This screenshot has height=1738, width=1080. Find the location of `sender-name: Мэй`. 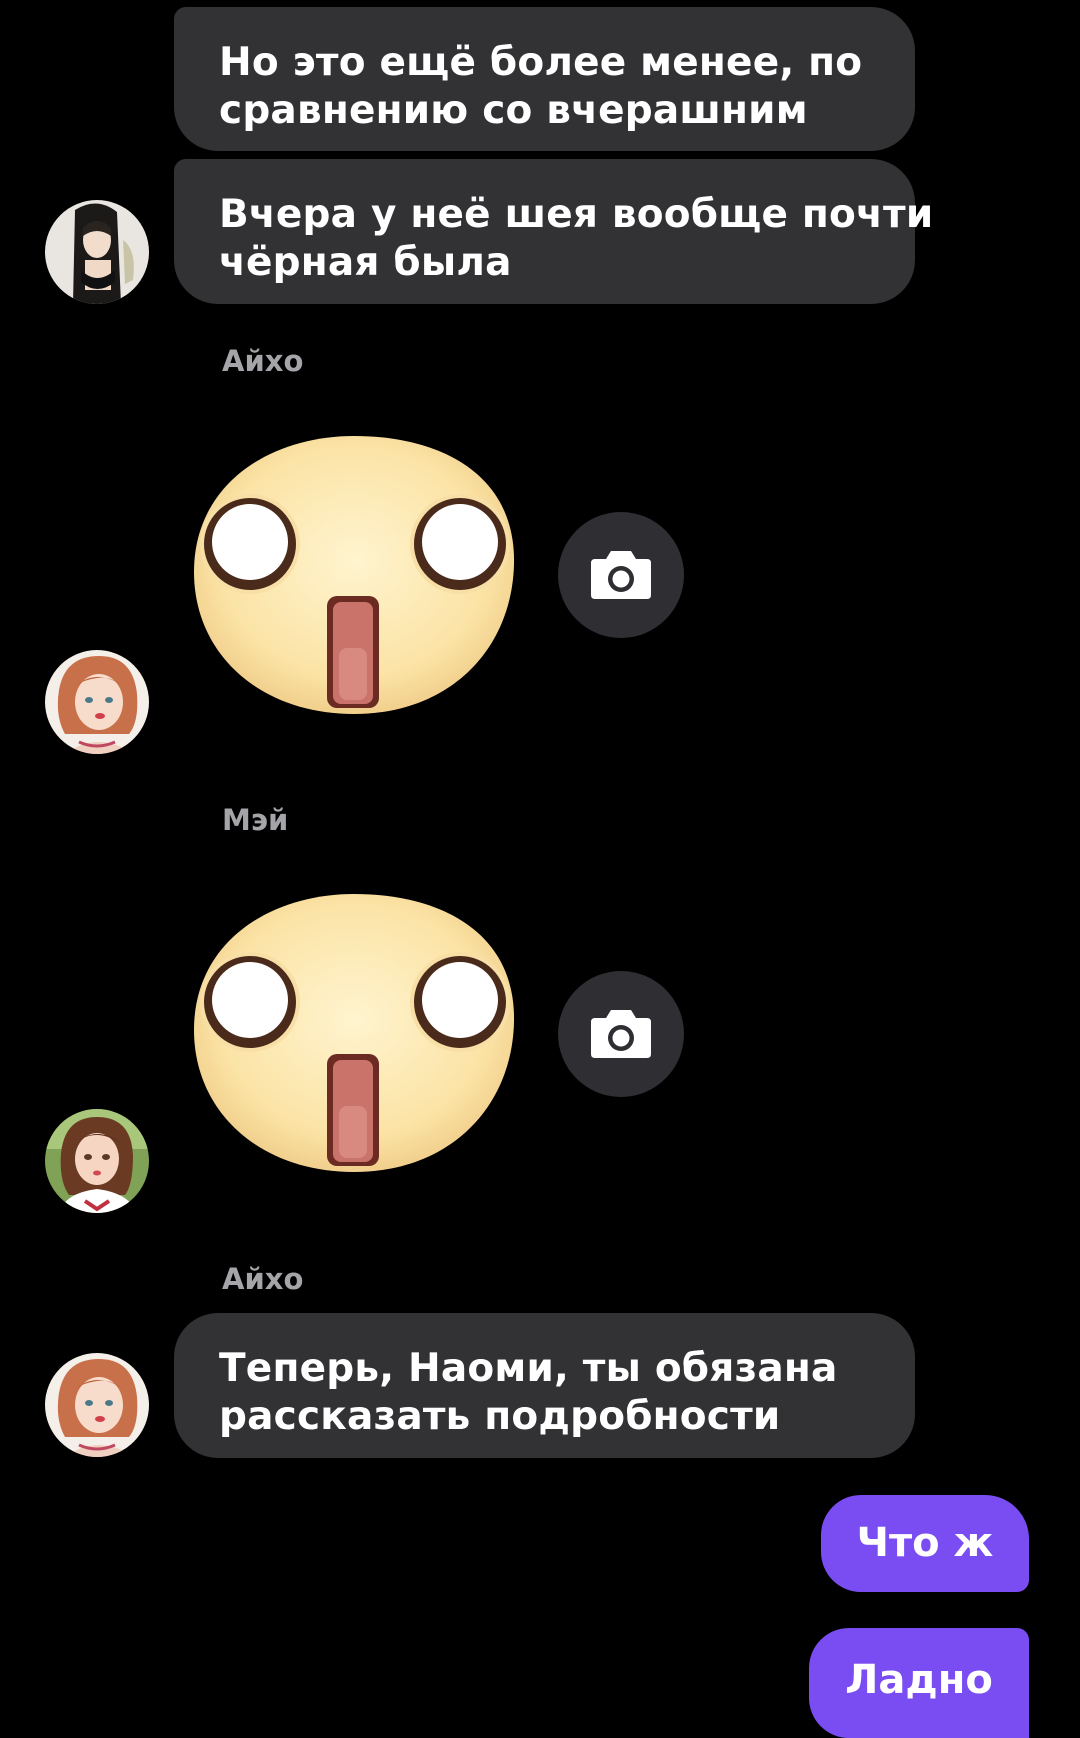

sender-name: Мэй is located at coordinates (255, 820).